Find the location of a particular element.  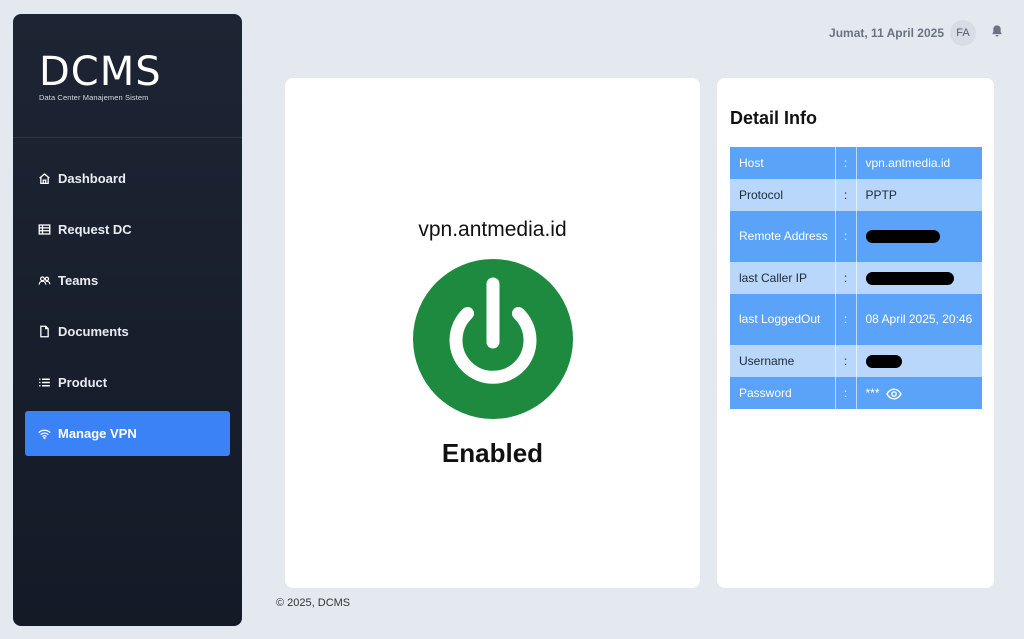

table-icon is located at coordinates (44, 230).